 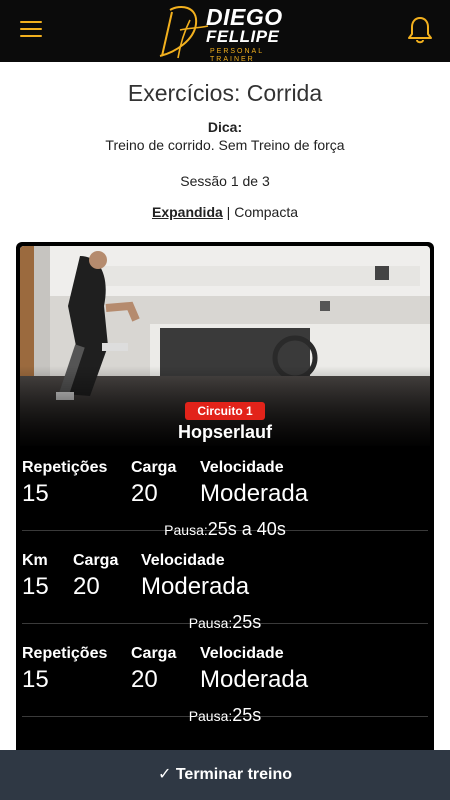 What do you see at coordinates (244, 17) in the screenshot?
I see `logo-line1: DIEGO` at bounding box center [244, 17].